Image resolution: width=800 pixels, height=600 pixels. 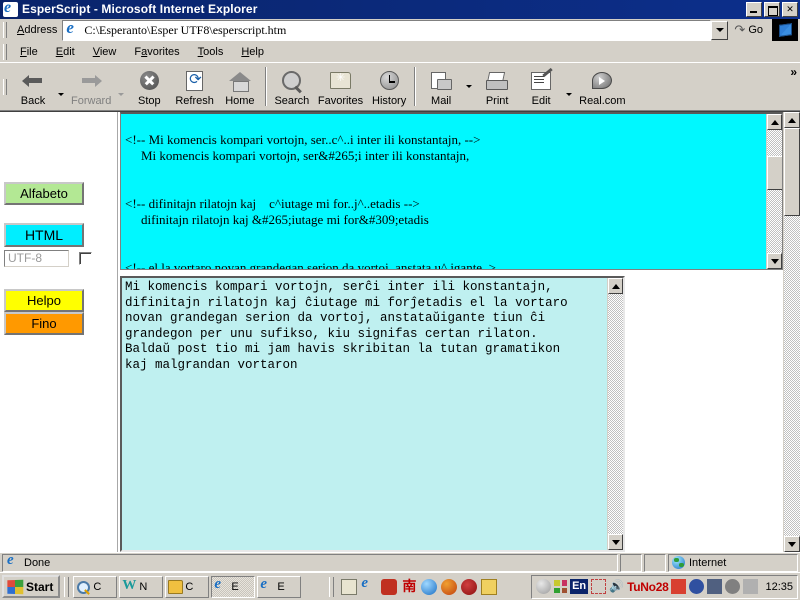 I want to click on page-icon, so click(x=73, y=30).